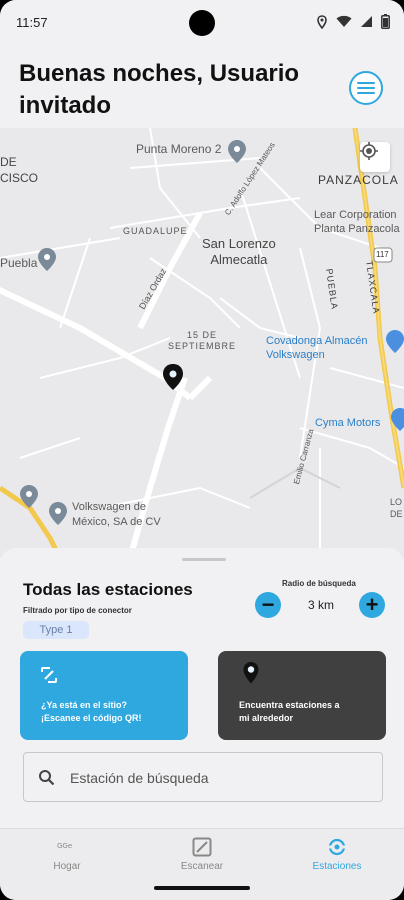 The image size is (404, 900). What do you see at coordinates (19, 263) in the screenshot?
I see `map-label-puebla-place: Puebla` at bounding box center [19, 263].